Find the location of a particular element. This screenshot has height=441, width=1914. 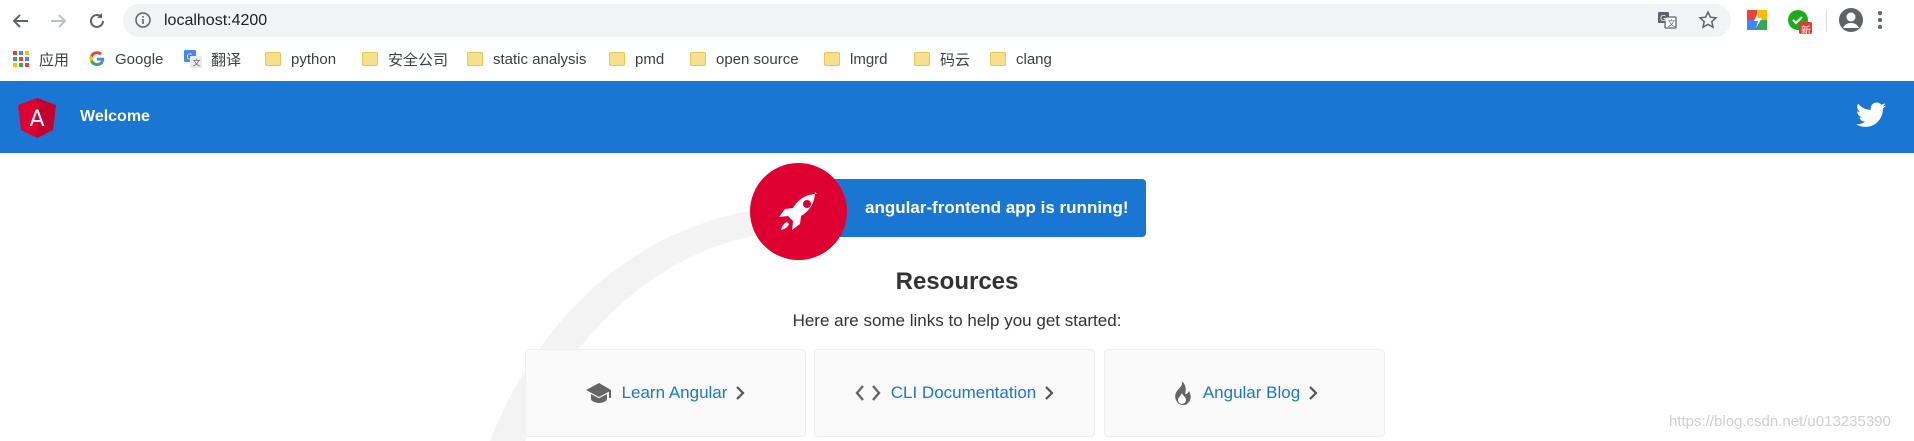

translate-icon: G文 is located at coordinates (193, 59).